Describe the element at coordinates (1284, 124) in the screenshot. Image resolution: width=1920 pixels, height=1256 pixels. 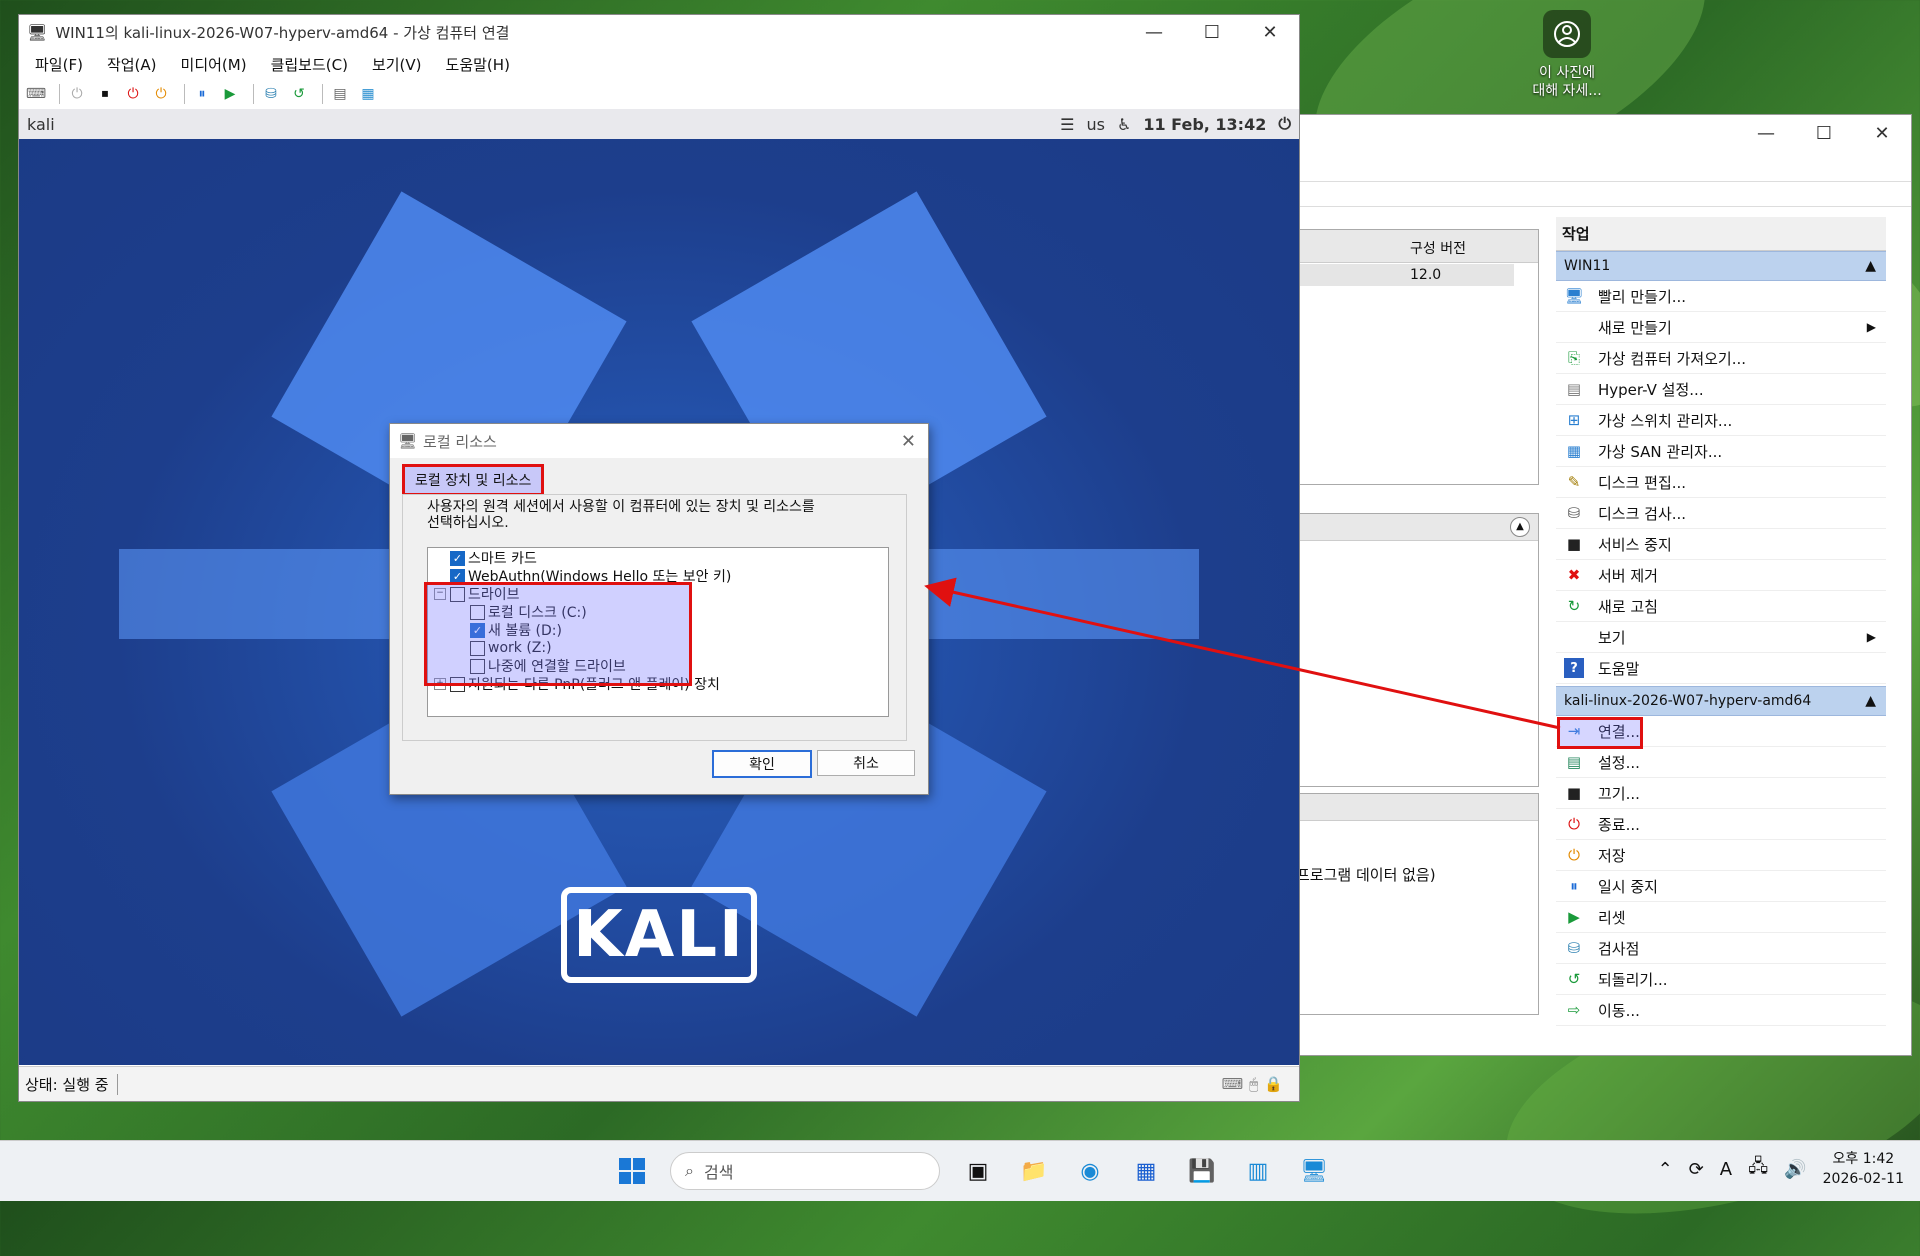
I see `power-icon: ⏻` at that location.